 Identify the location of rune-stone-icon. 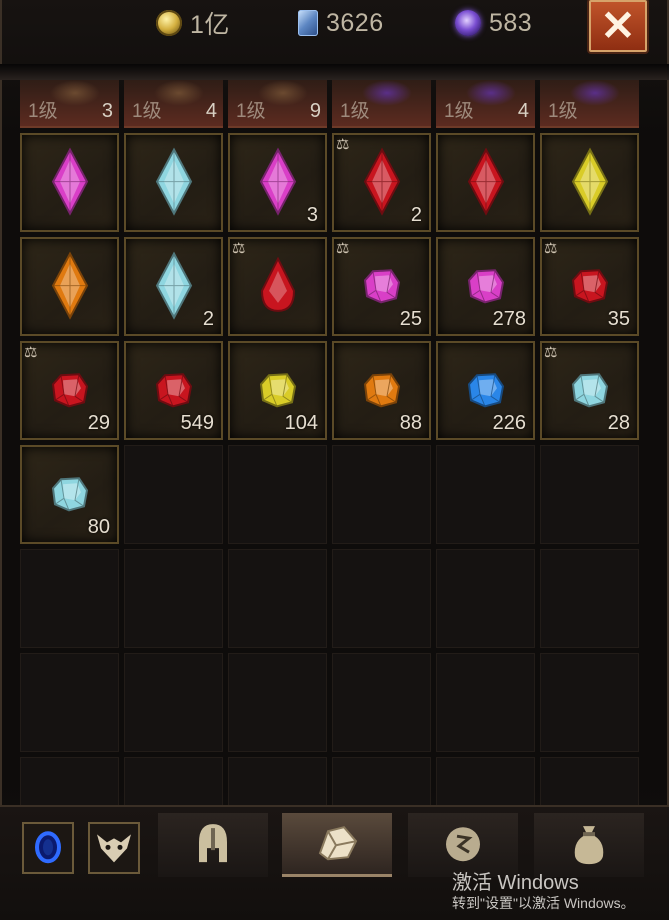
(463, 844).